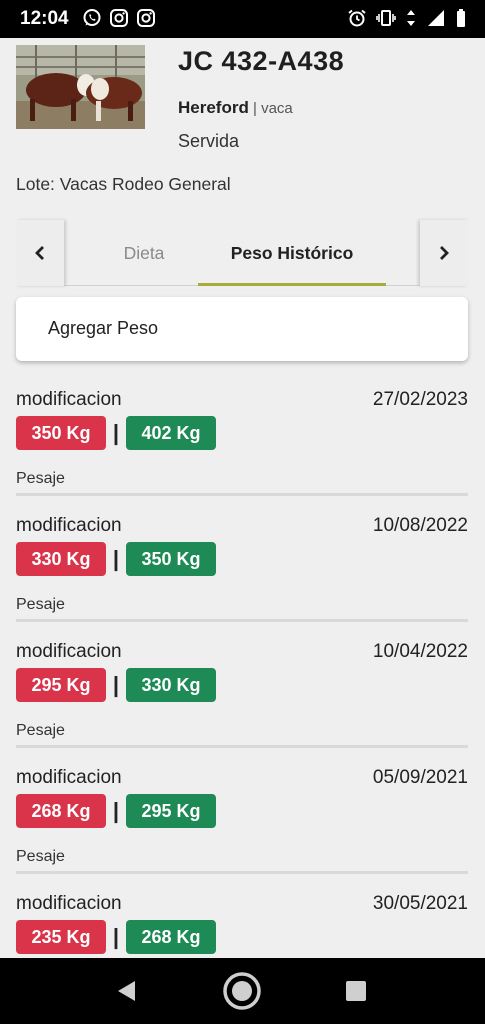 This screenshot has height=1024, width=485. Describe the element at coordinates (171, 433) in the screenshot. I see `new-weight-badge: 402 Kg` at that location.